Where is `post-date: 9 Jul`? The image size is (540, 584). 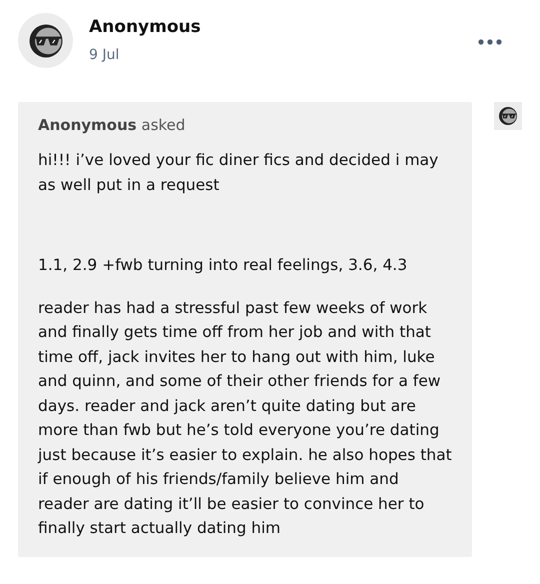 post-date: 9 Jul is located at coordinates (145, 55).